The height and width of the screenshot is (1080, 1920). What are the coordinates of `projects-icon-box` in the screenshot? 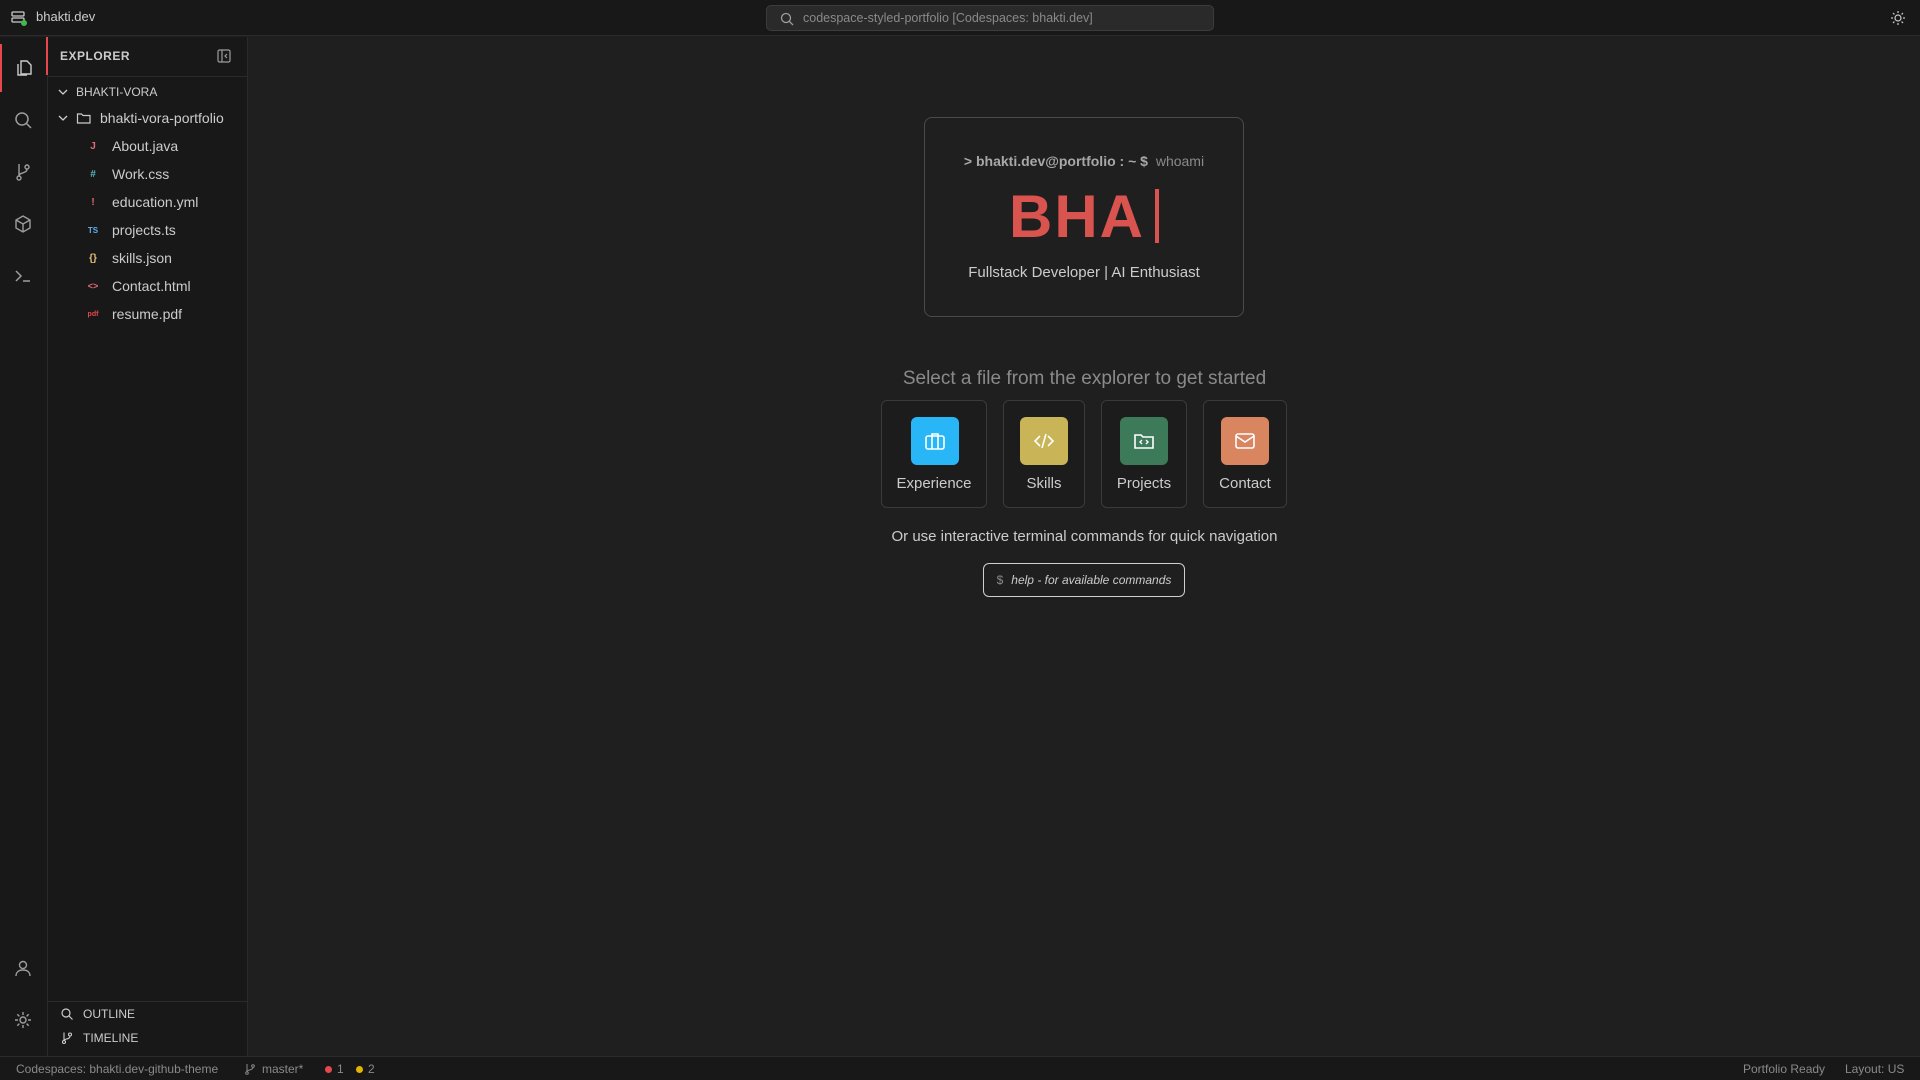 It's located at (1144, 441).